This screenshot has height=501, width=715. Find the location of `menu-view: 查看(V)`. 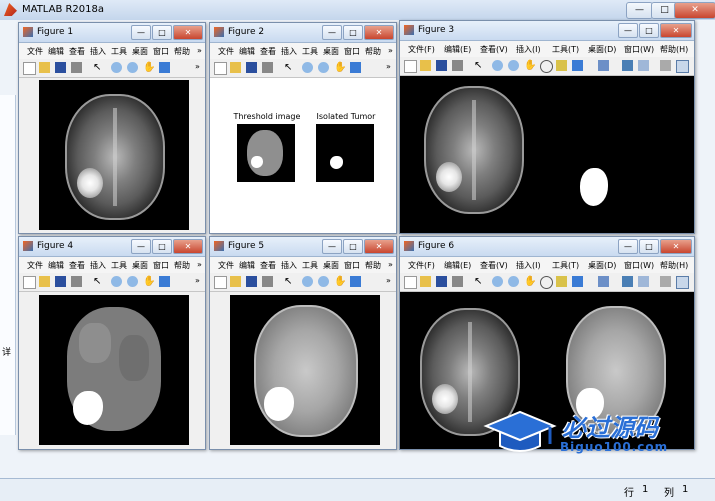

menu-view: 查看(V) is located at coordinates (494, 265).